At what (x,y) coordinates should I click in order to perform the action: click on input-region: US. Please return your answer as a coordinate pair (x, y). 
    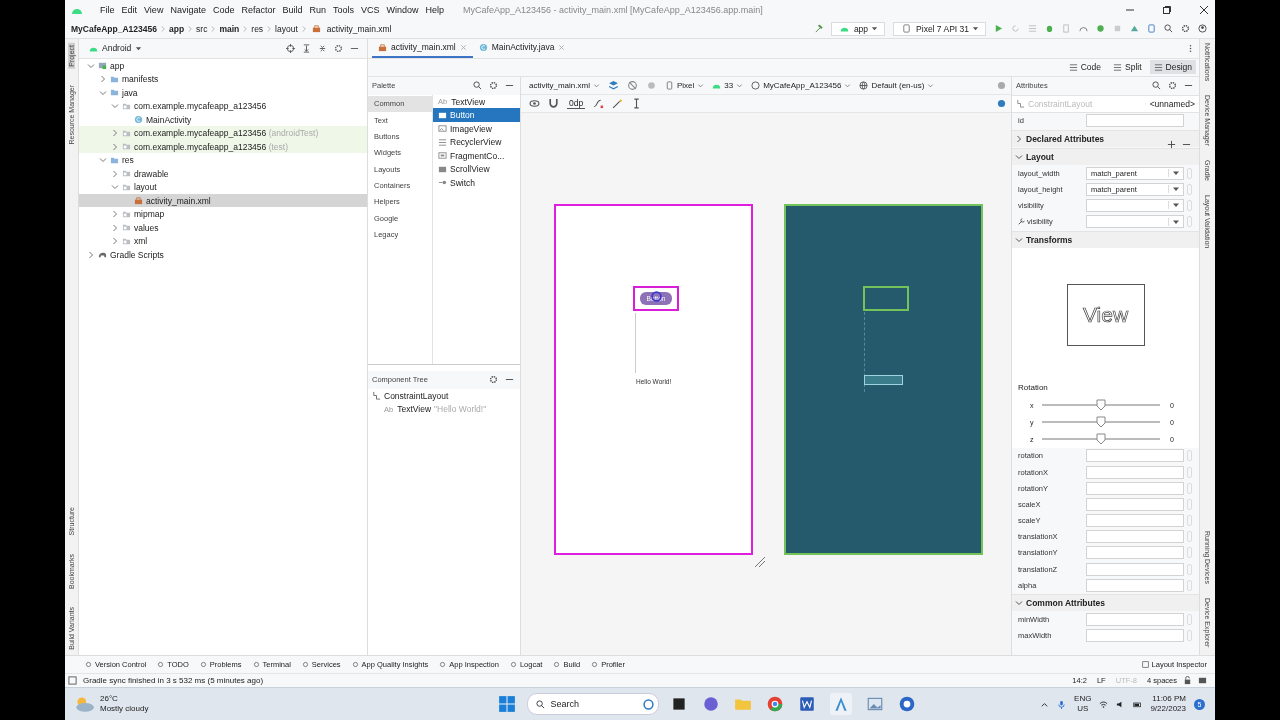
    Looking at the image, I should click on (1083, 709).